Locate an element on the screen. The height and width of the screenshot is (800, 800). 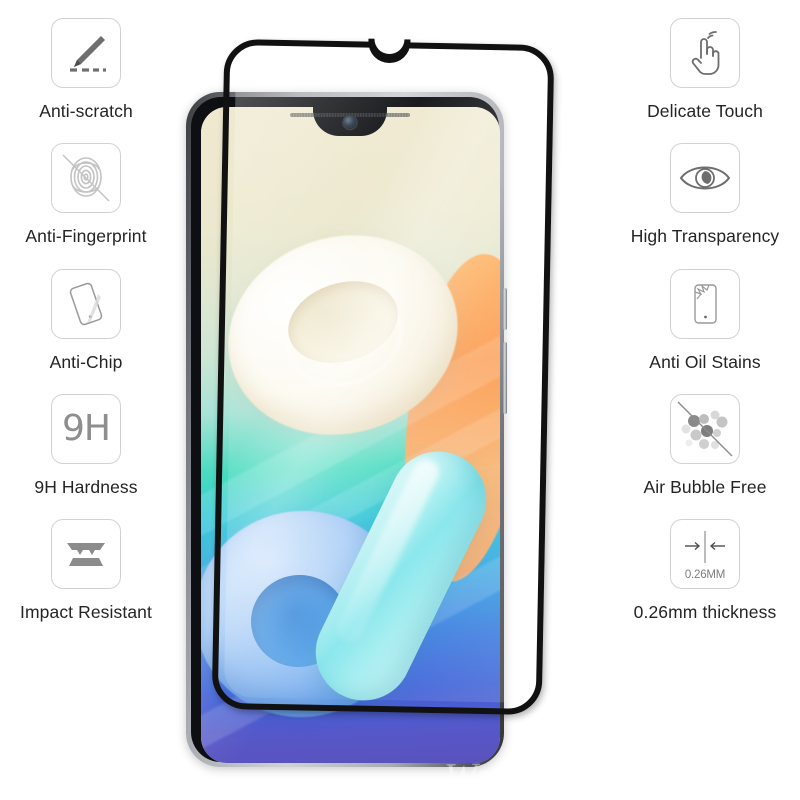
hardness-9h-icon: 9H is located at coordinates (86, 428).